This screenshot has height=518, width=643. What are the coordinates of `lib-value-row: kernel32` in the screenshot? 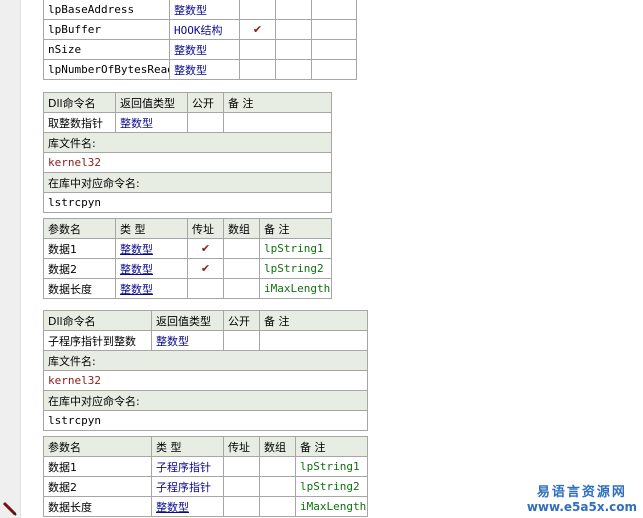 It's located at (205, 380).